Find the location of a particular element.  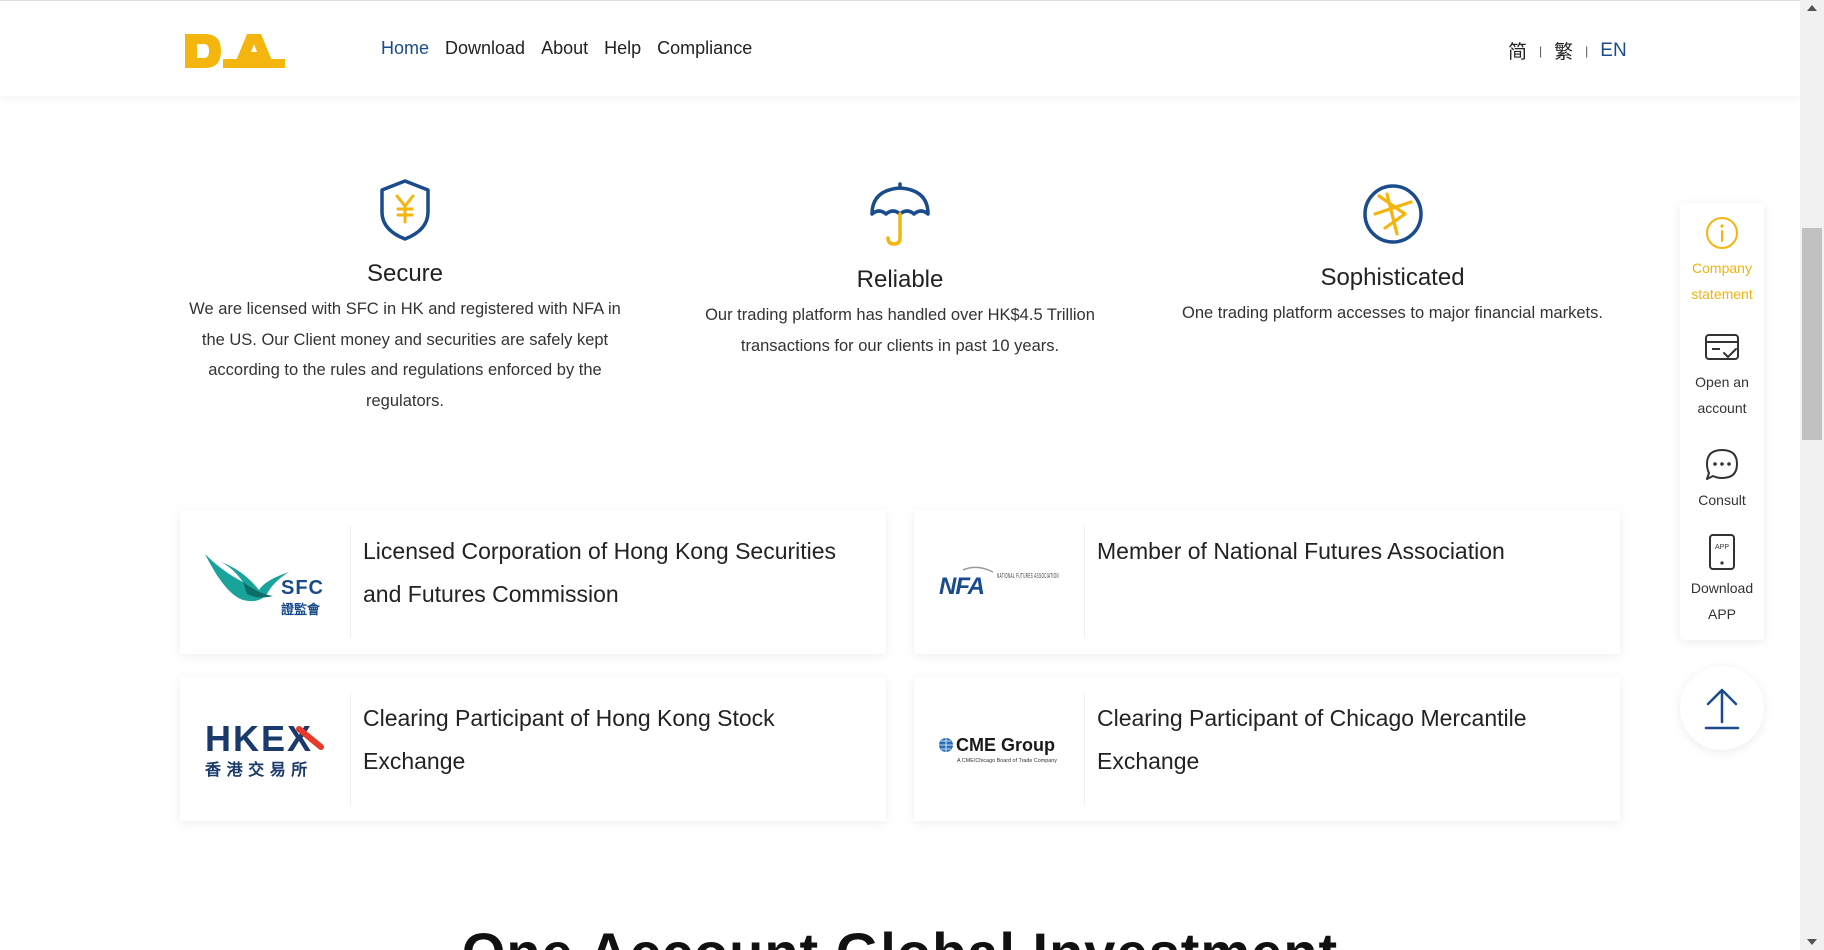

side-label: statement is located at coordinates (1722, 294).